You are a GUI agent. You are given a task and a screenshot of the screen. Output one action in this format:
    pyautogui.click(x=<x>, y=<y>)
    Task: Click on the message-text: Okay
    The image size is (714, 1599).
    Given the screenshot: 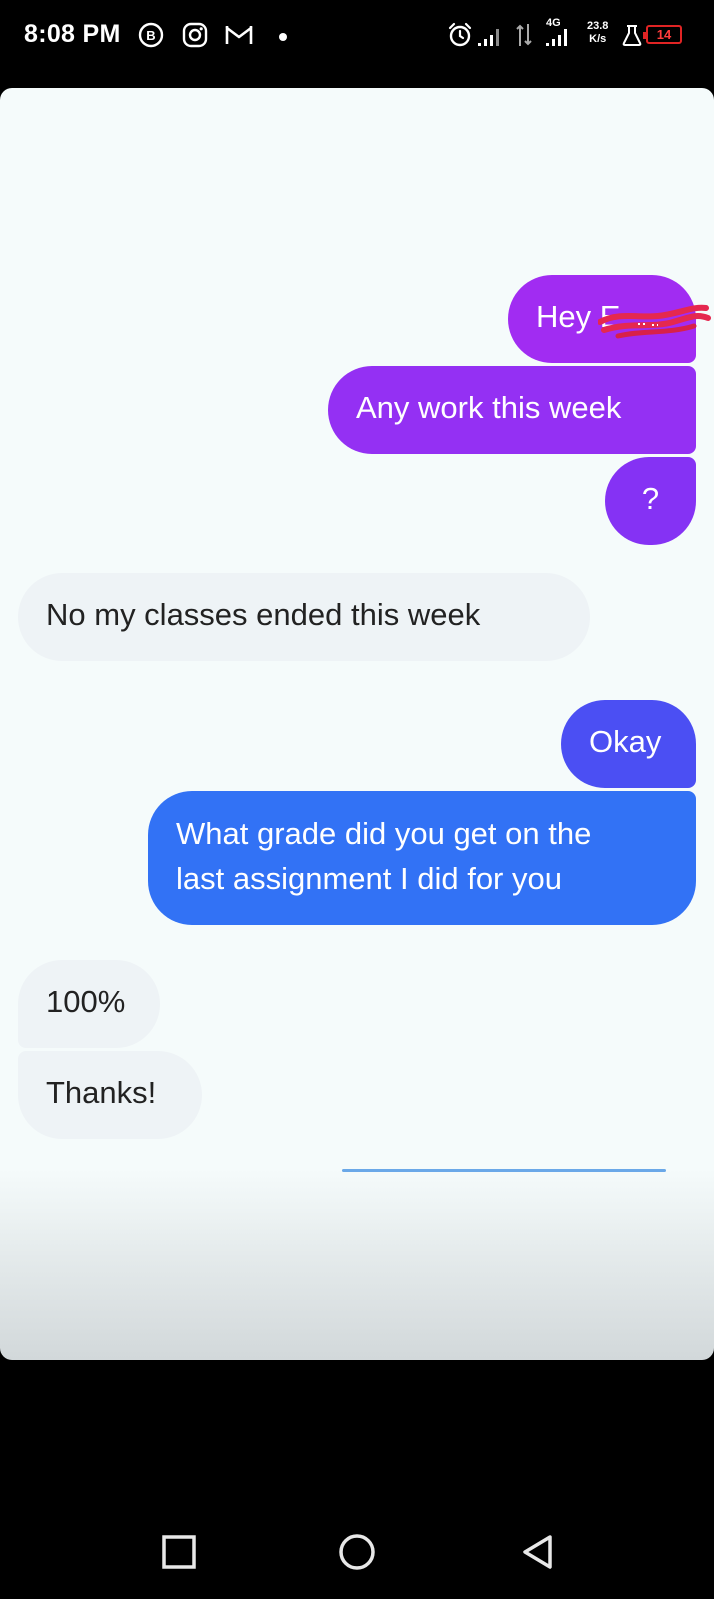 What is the action you would take?
    pyautogui.click(x=625, y=741)
    